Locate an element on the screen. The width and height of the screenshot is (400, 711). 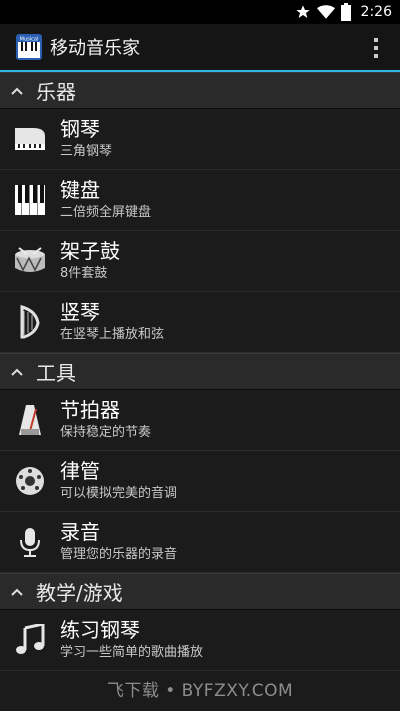
item-title: 竖琴 is located at coordinates (80, 312).